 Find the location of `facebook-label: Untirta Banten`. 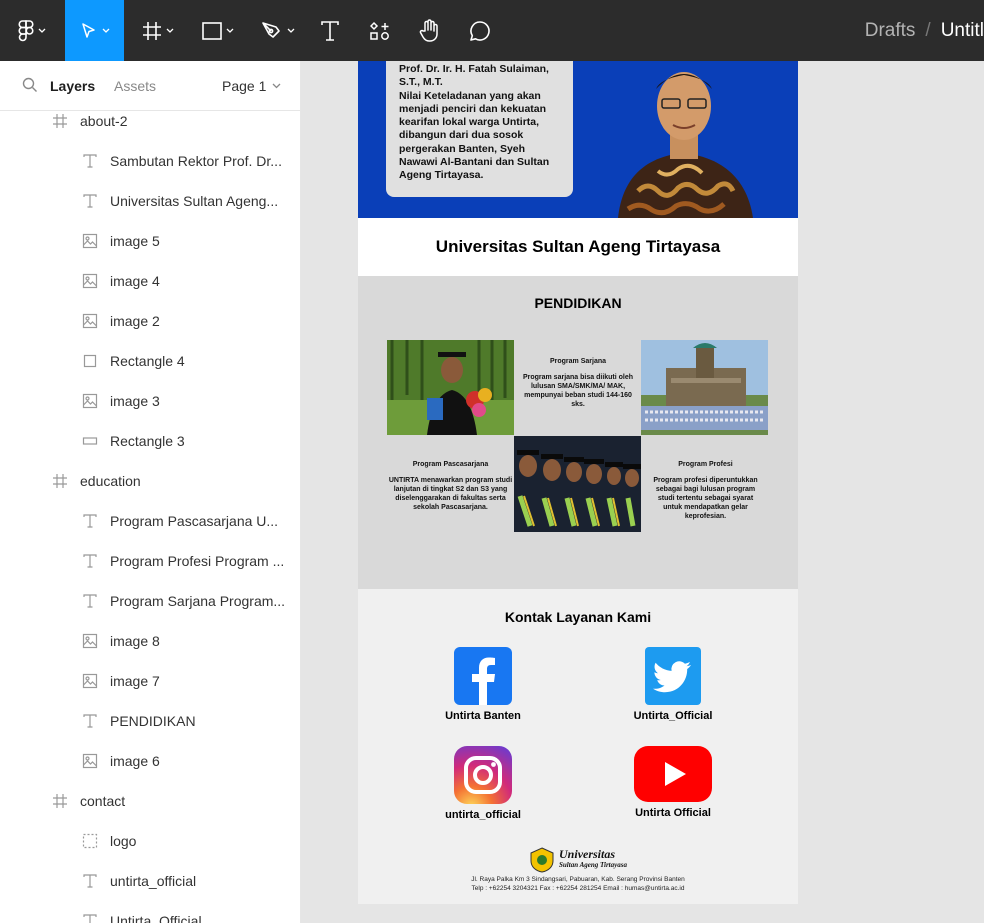

facebook-label: Untirta Banten is located at coordinates (483, 716).